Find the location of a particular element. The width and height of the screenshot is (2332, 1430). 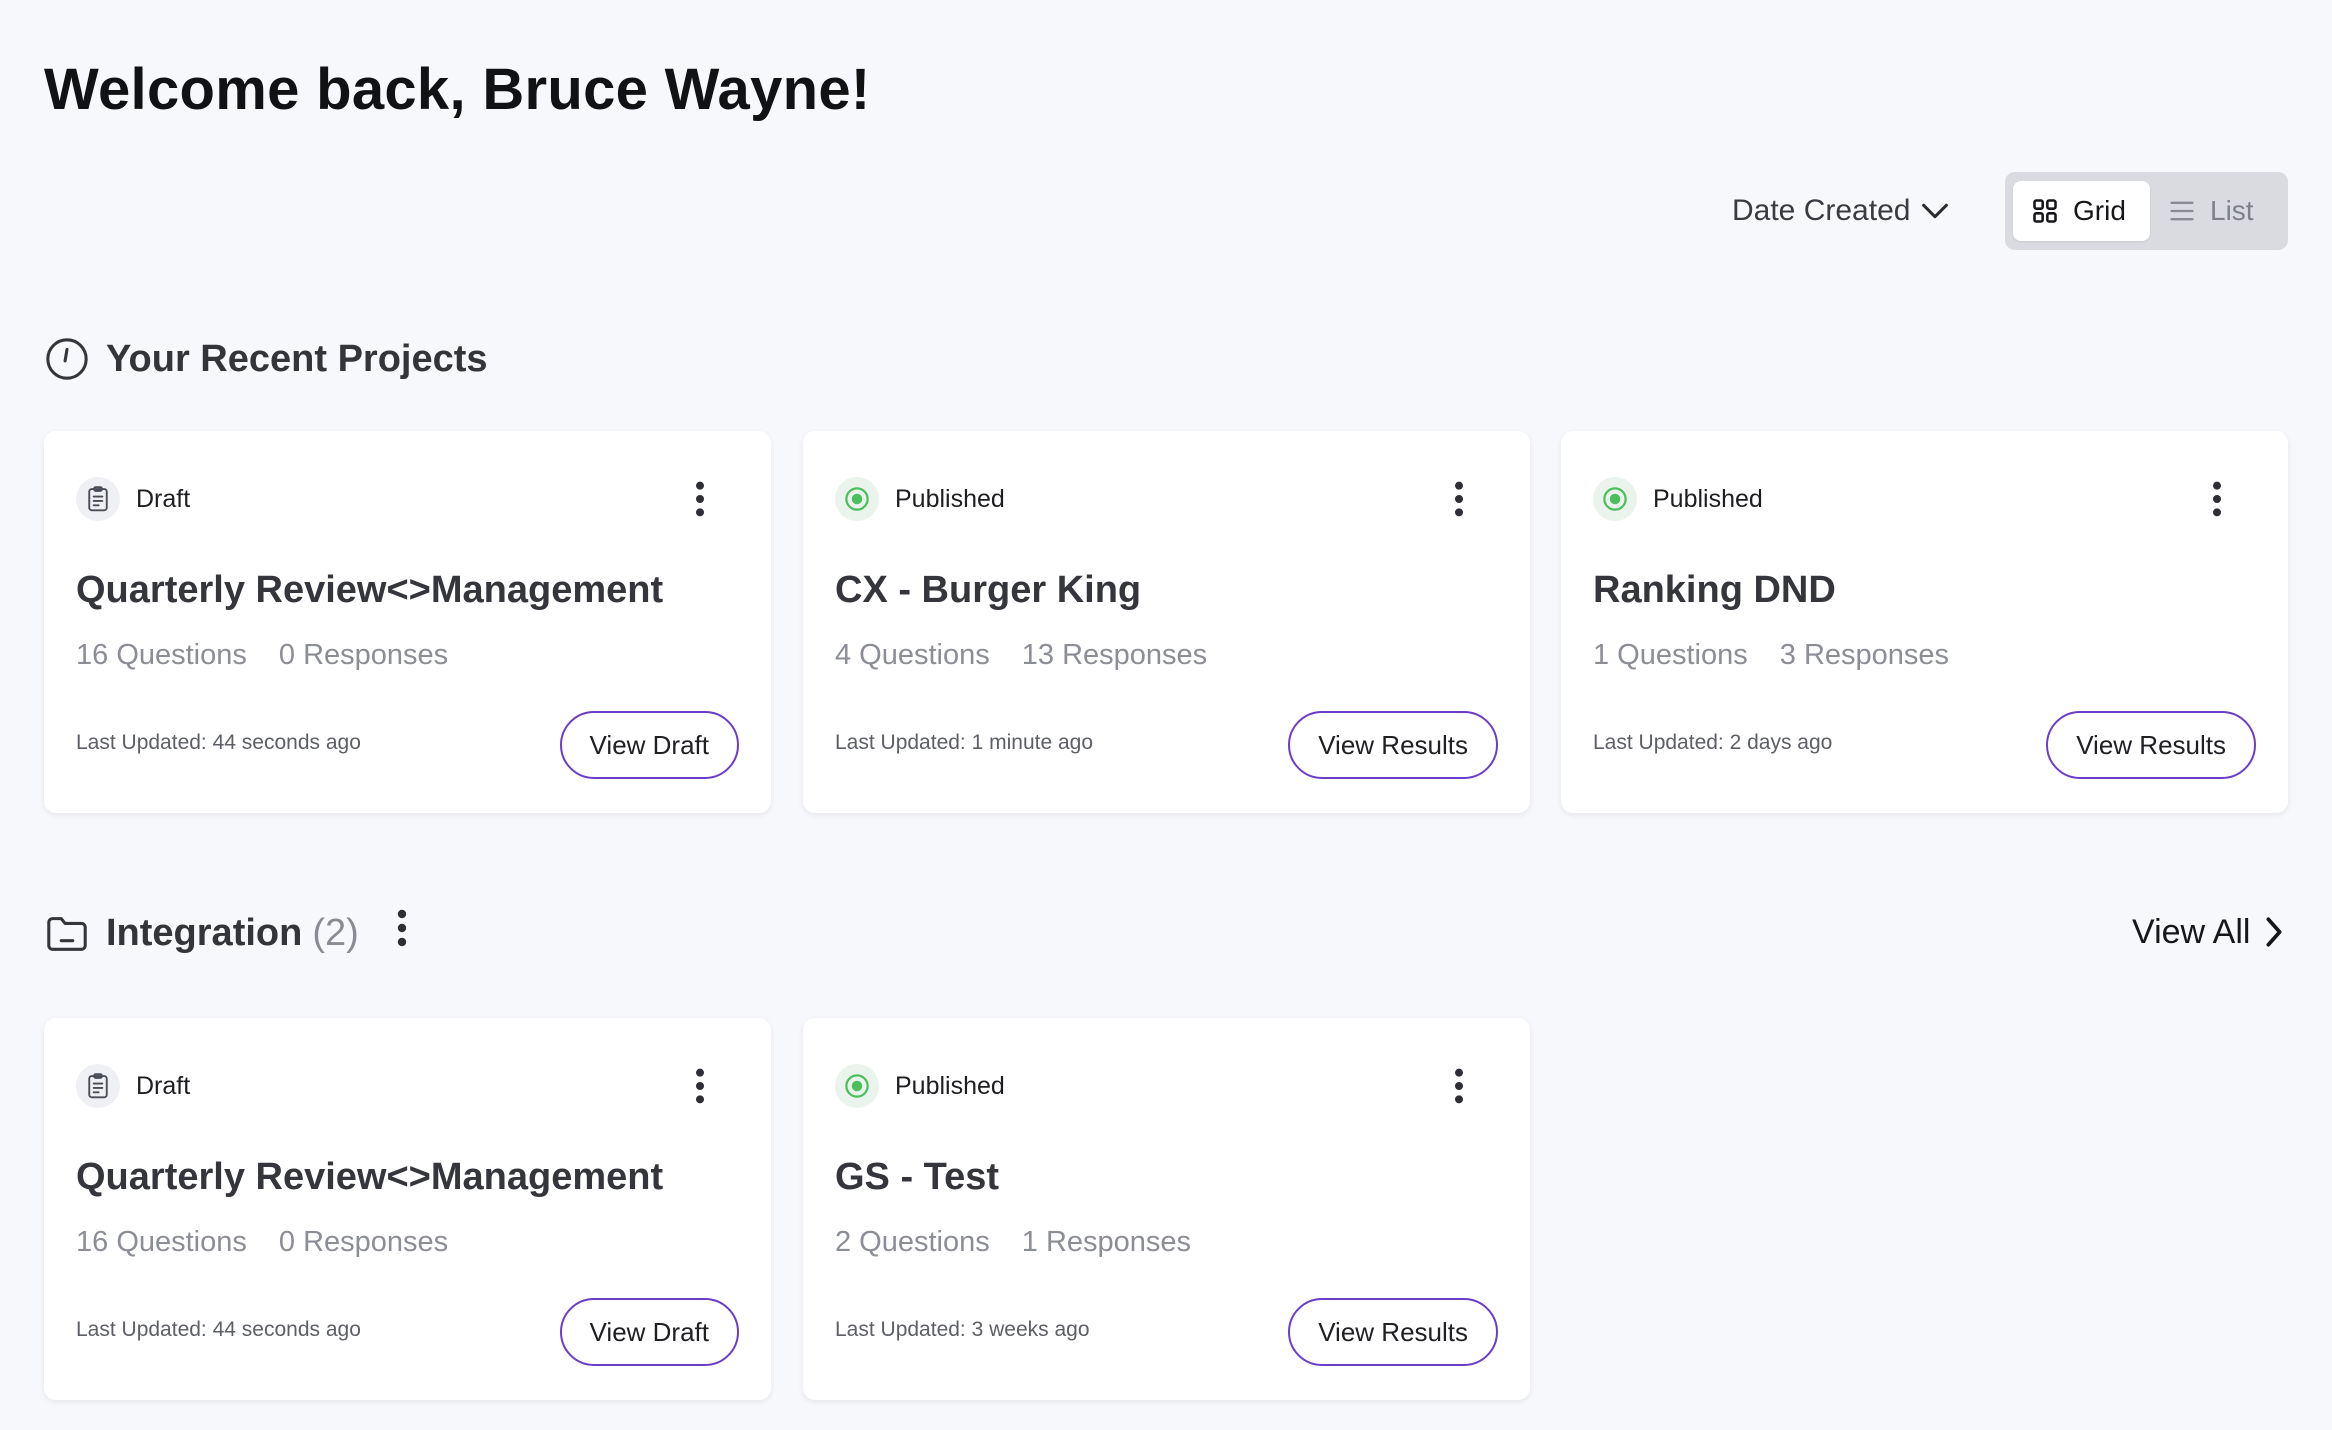

question-count: 4 Questions is located at coordinates (912, 655).